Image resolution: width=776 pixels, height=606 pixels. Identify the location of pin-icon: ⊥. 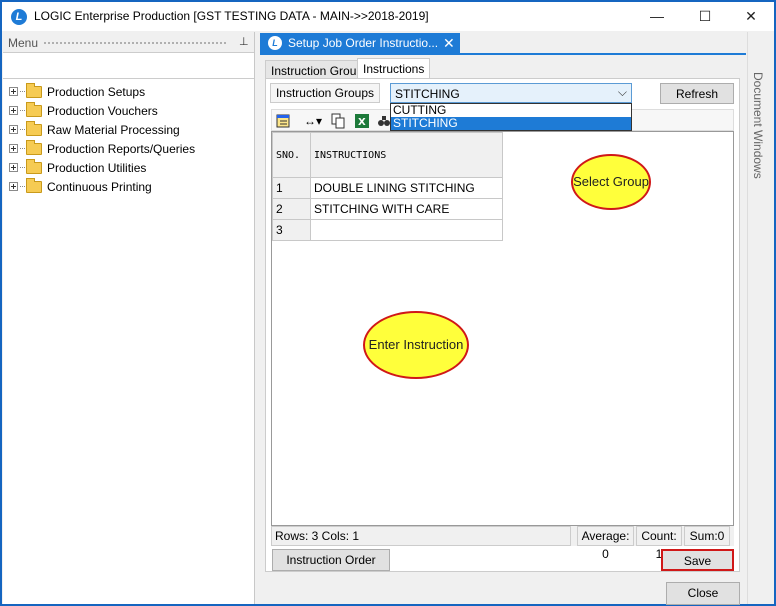
(244, 41).